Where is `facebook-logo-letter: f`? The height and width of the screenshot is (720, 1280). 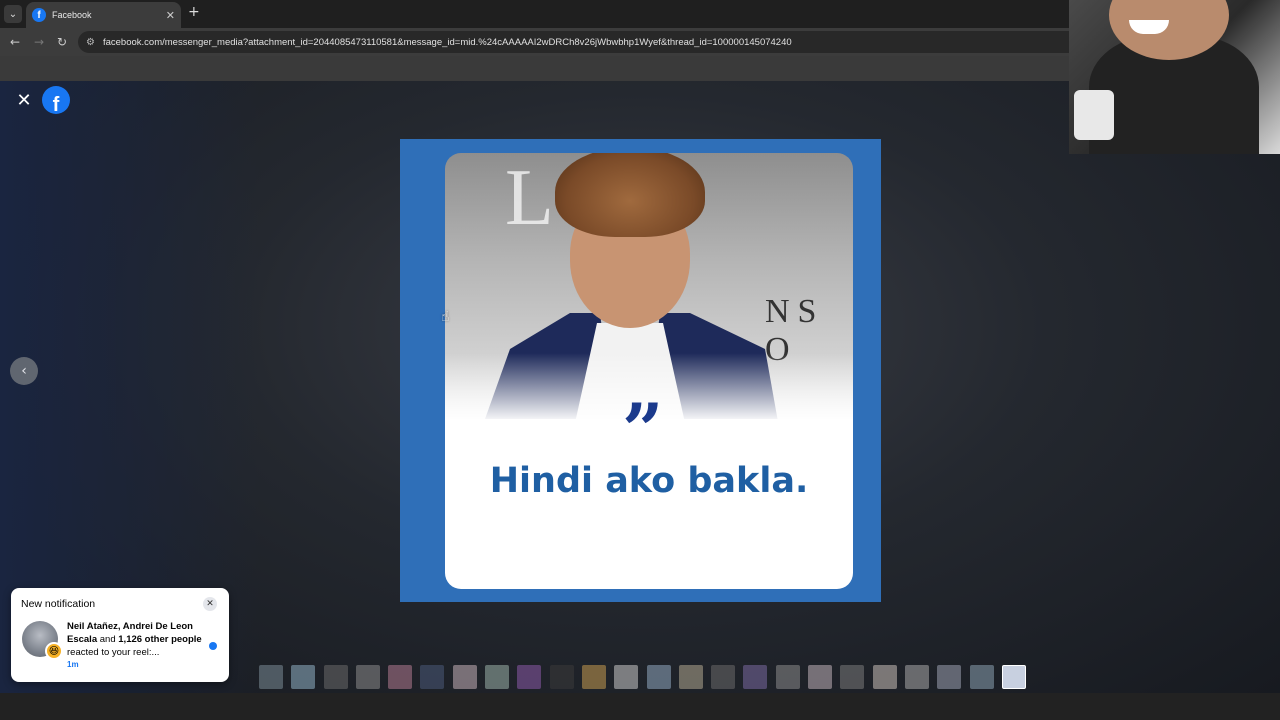
facebook-logo-letter: f is located at coordinates (56, 104).